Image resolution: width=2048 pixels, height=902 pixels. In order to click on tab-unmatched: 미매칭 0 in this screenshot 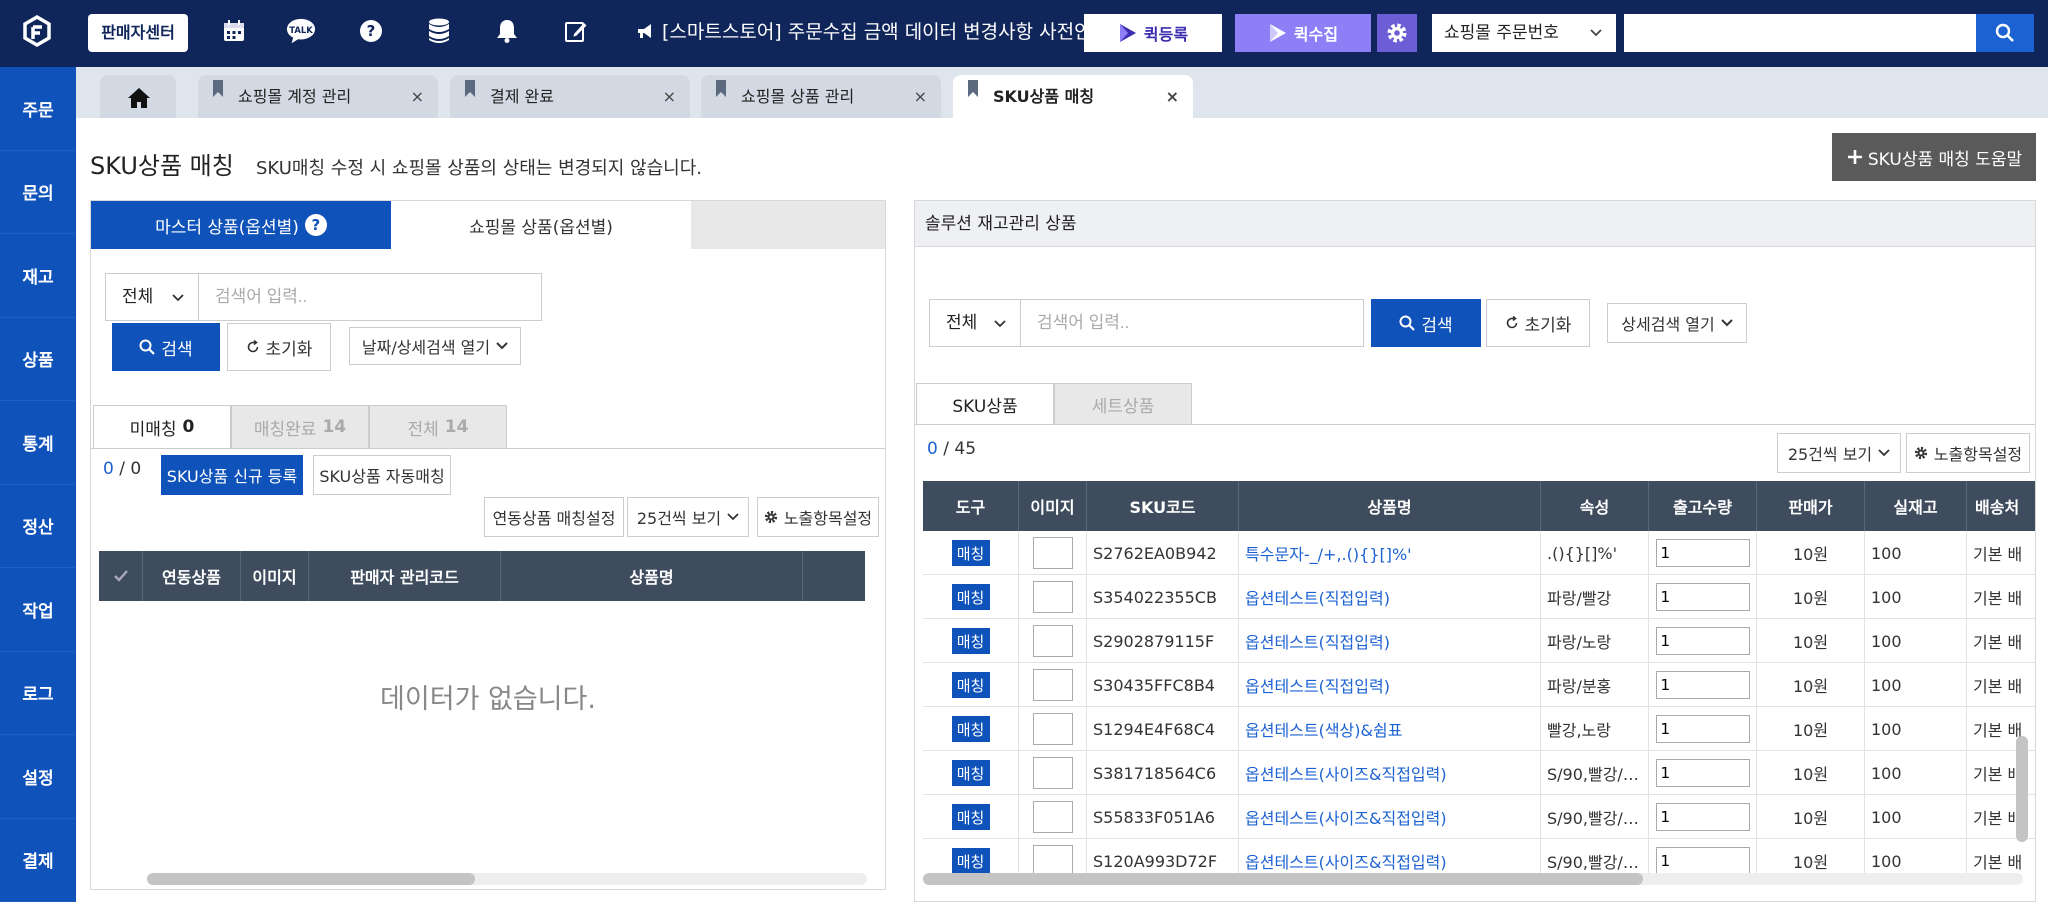, I will do `click(162, 427)`.